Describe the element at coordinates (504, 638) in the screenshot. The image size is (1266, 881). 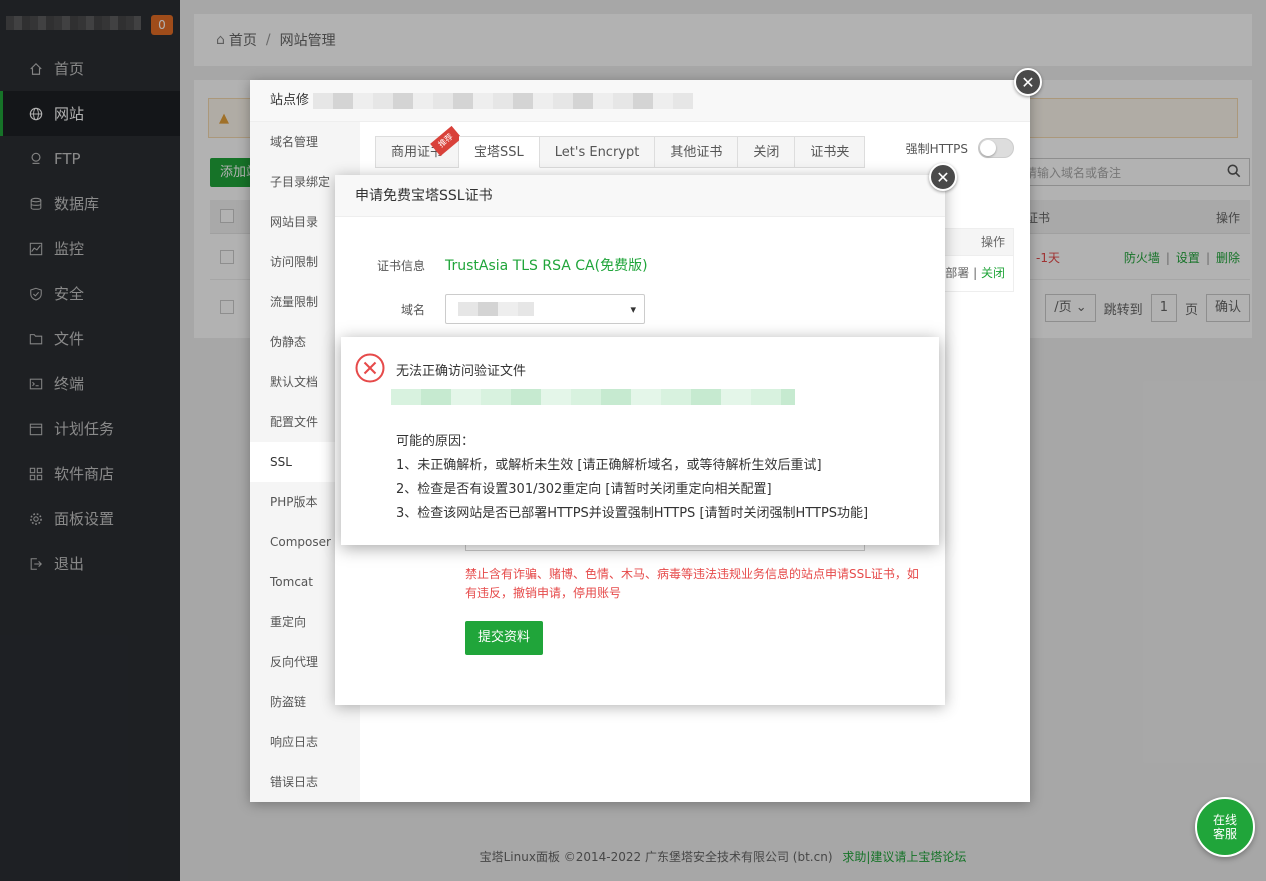
I see `submit-button: 提交资料` at that location.